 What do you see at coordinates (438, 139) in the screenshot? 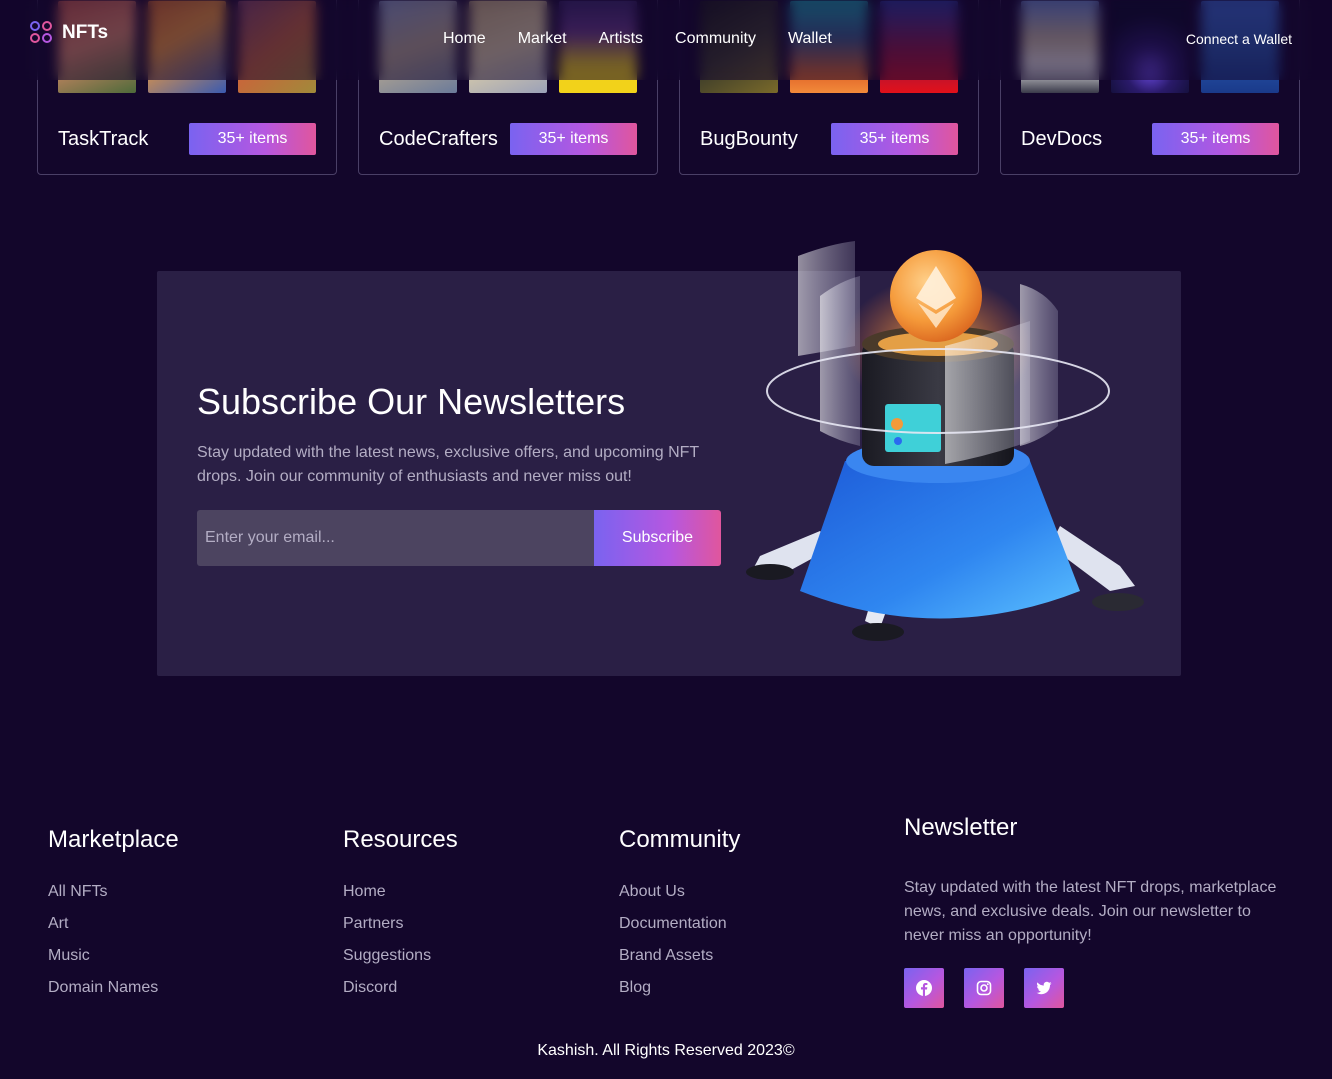
I see `collection-name: CodeCrafters` at bounding box center [438, 139].